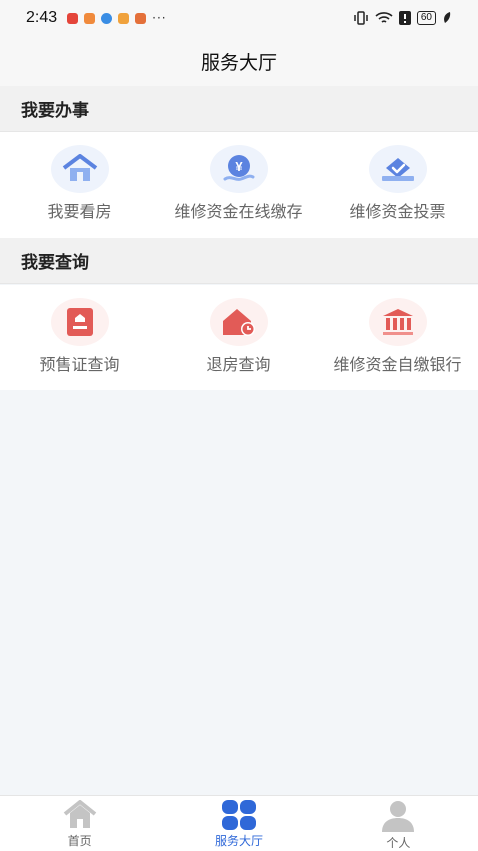  What do you see at coordinates (238, 841) in the screenshot?
I see `tab-label: 服务大厅` at bounding box center [238, 841].